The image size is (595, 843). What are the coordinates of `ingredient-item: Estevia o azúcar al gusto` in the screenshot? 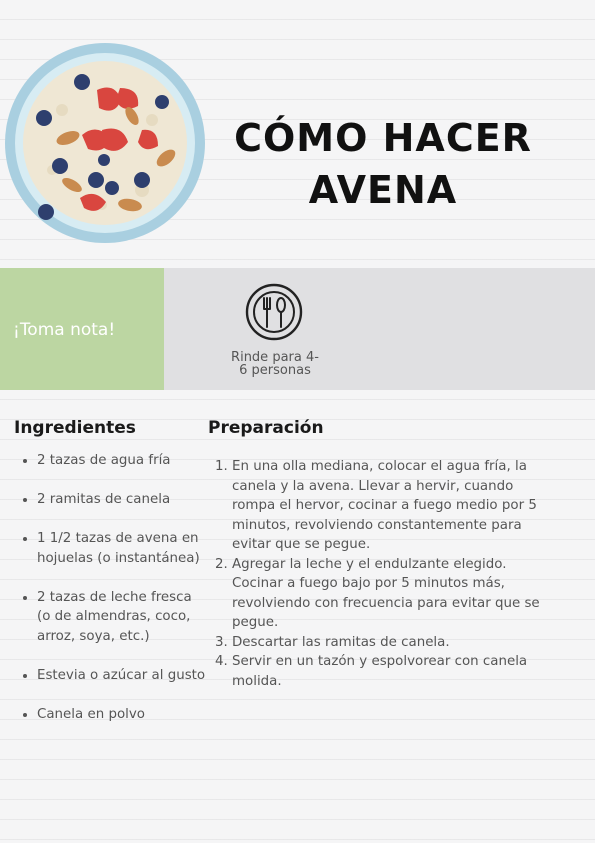 It's located at (122, 676).